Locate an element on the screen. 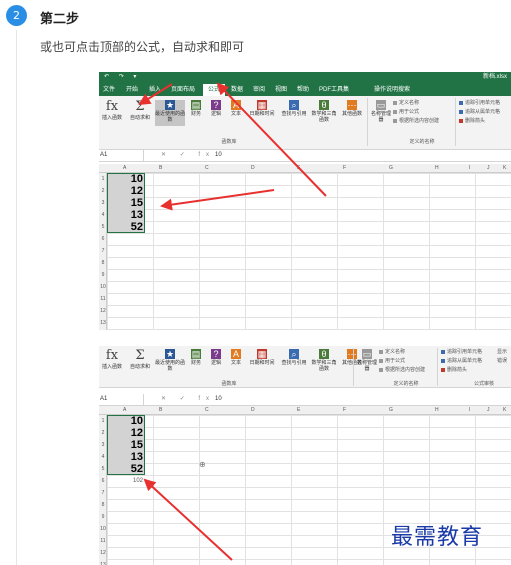 This screenshot has height=565, width=511. column-header: I is located at coordinates (469, 410).